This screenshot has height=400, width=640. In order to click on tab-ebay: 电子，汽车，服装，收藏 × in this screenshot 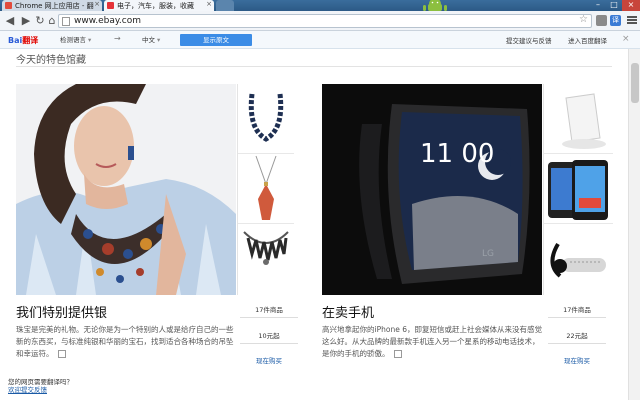, I will do `click(159, 5)`.